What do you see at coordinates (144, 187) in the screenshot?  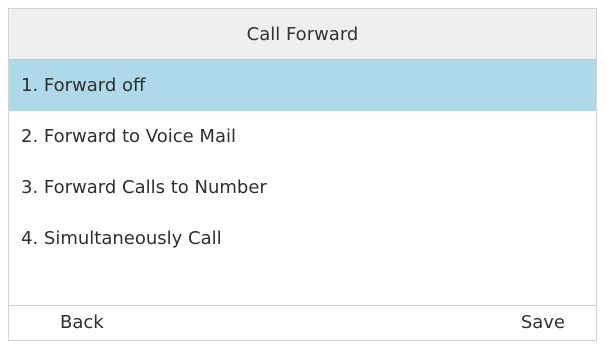 I see `menu-item-label: 3. Forward Calls to Number` at bounding box center [144, 187].